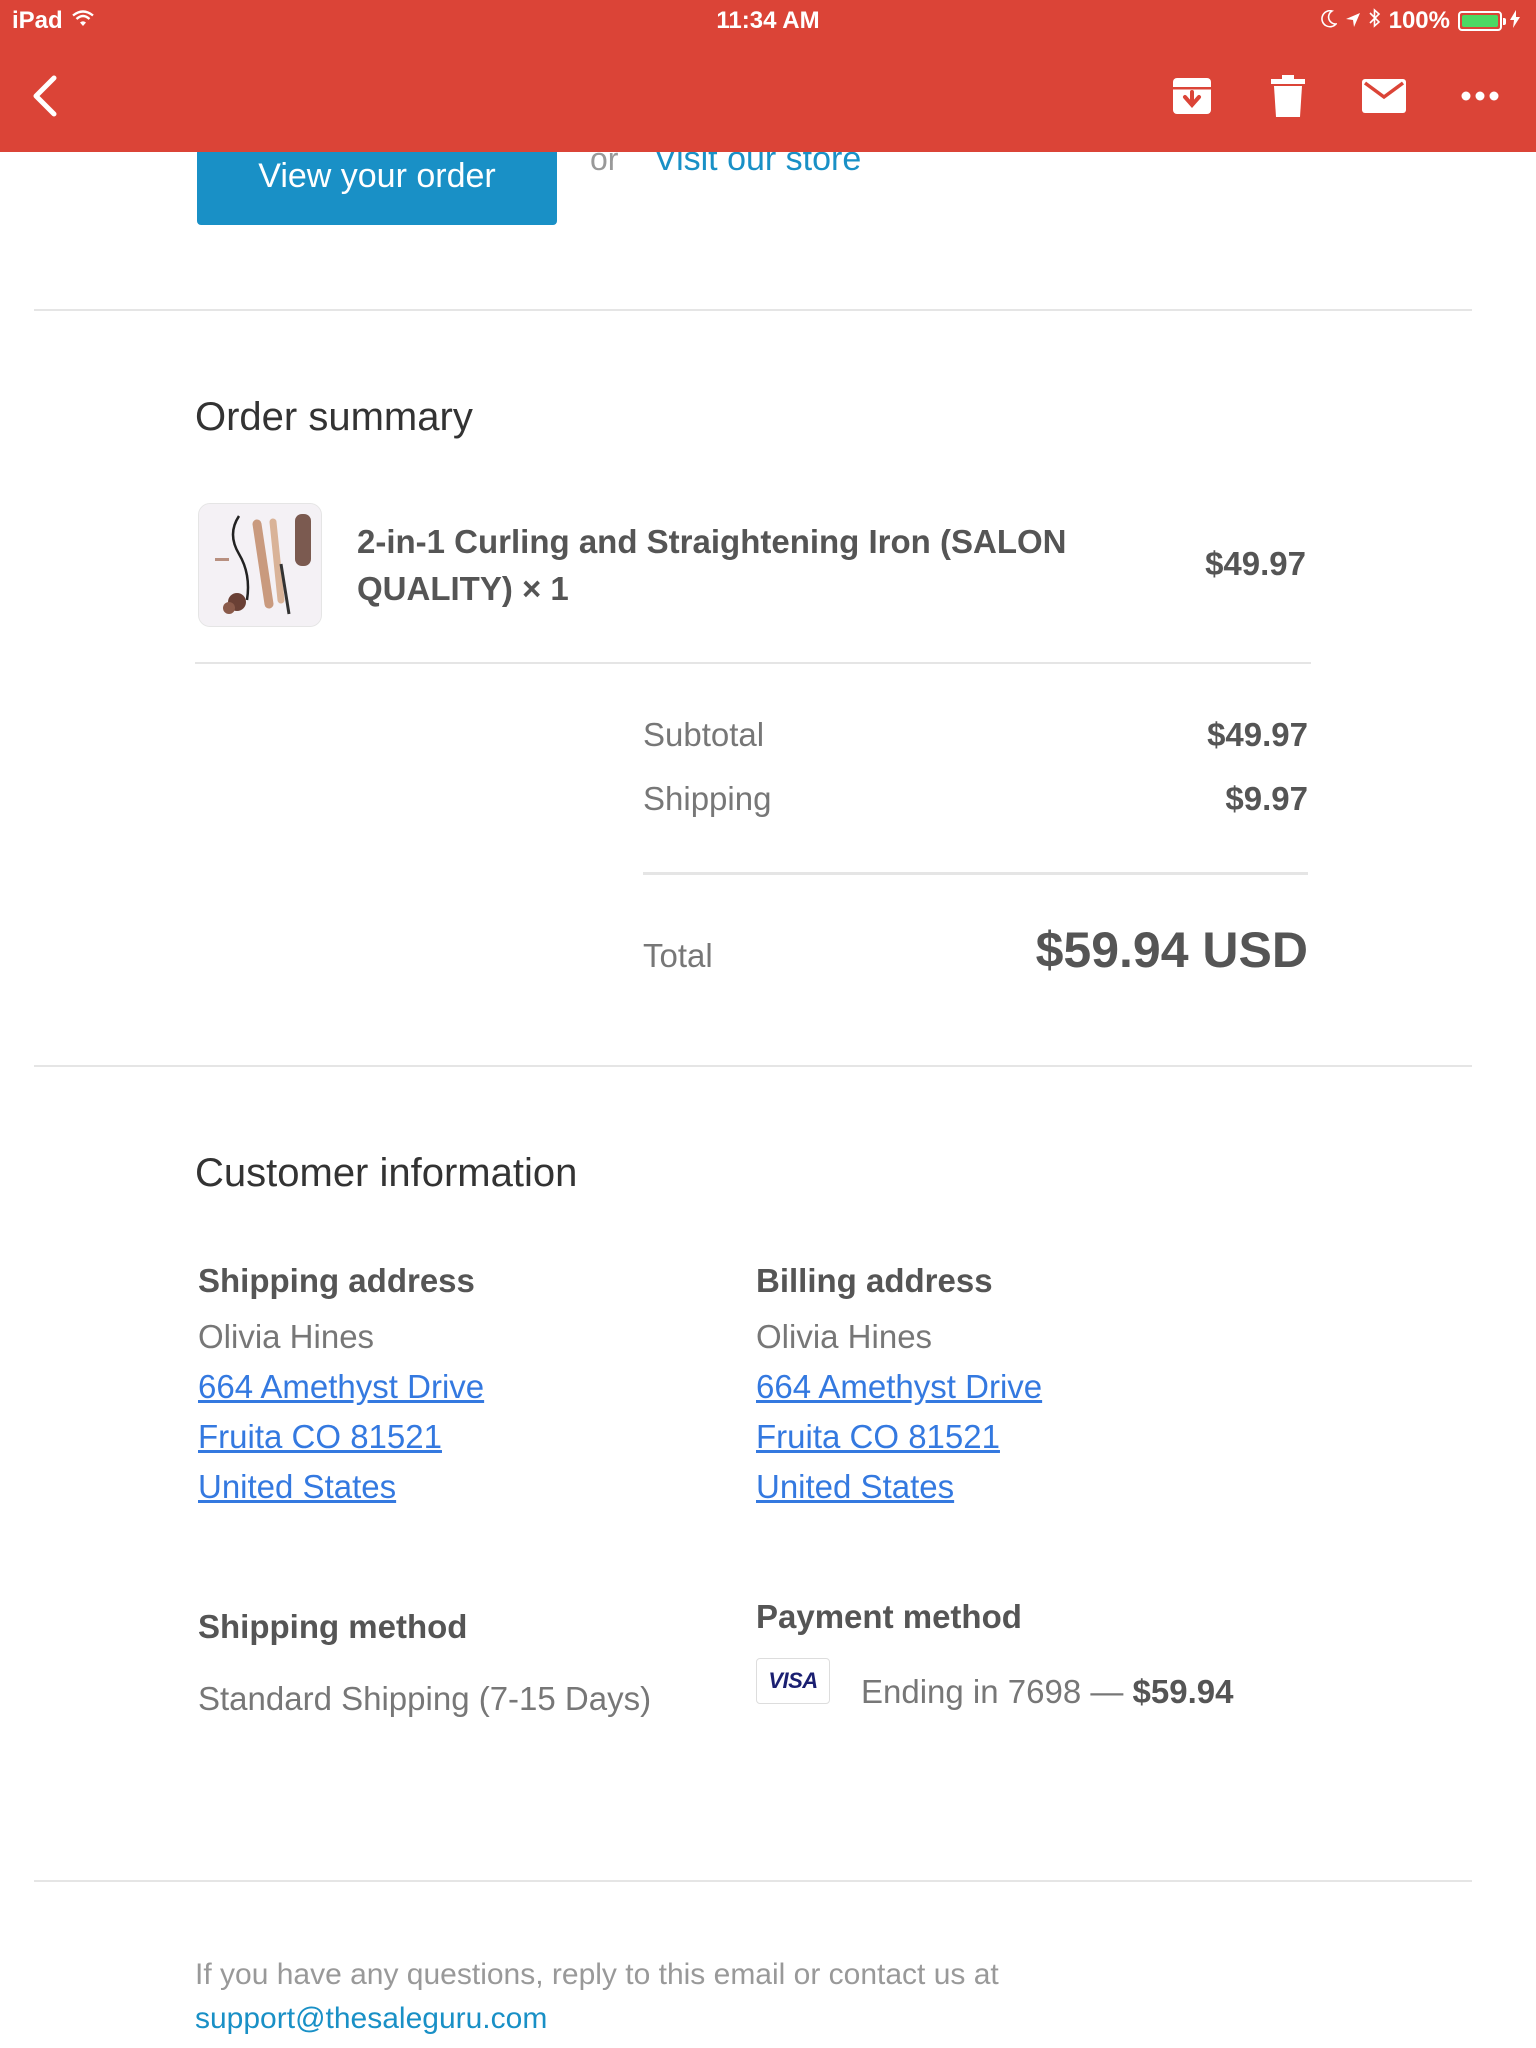  I want to click on archive-button, so click(1192, 96).